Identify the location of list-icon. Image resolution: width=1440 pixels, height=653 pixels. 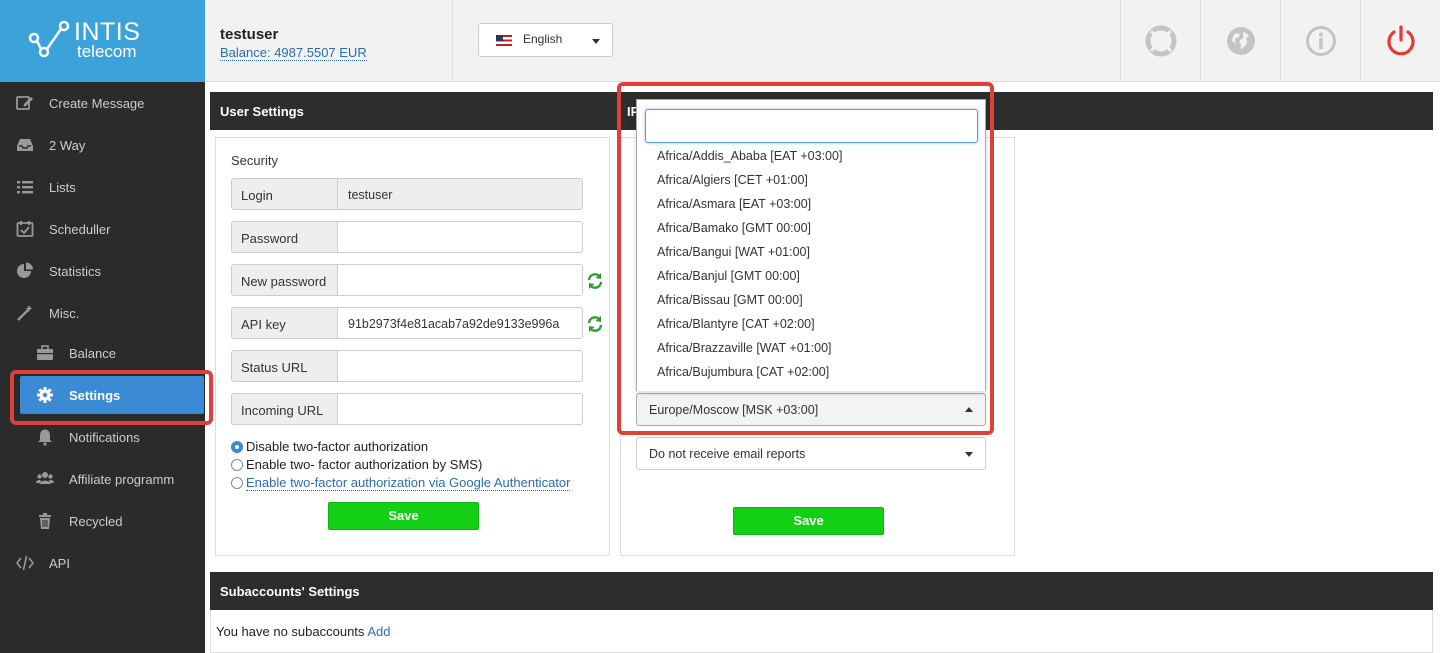
(25, 187).